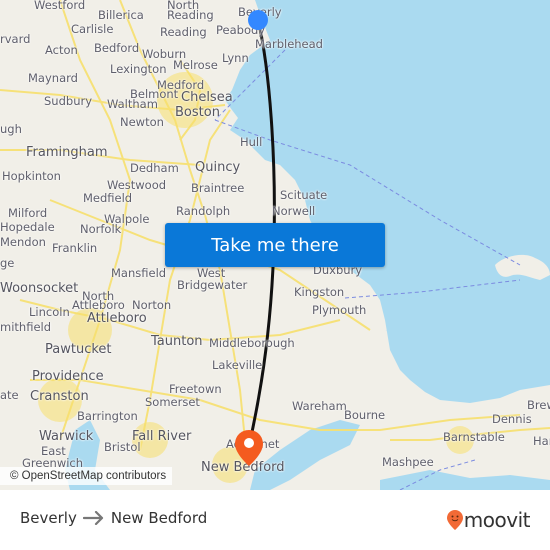  What do you see at coordinates (86, 476) in the screenshot?
I see `map-attribution: © OpenStreetMap contributors` at bounding box center [86, 476].